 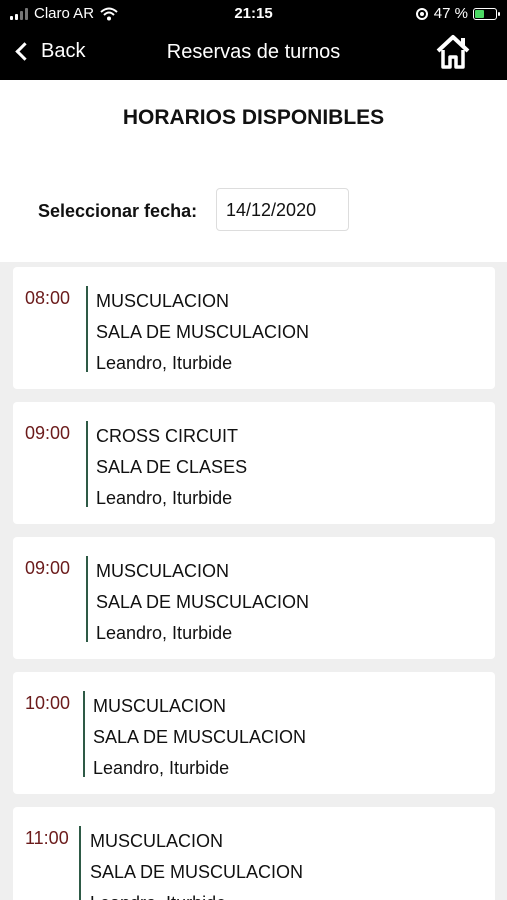 I want to click on slot-activity: CROSS CIRCUIT, so click(x=167, y=436).